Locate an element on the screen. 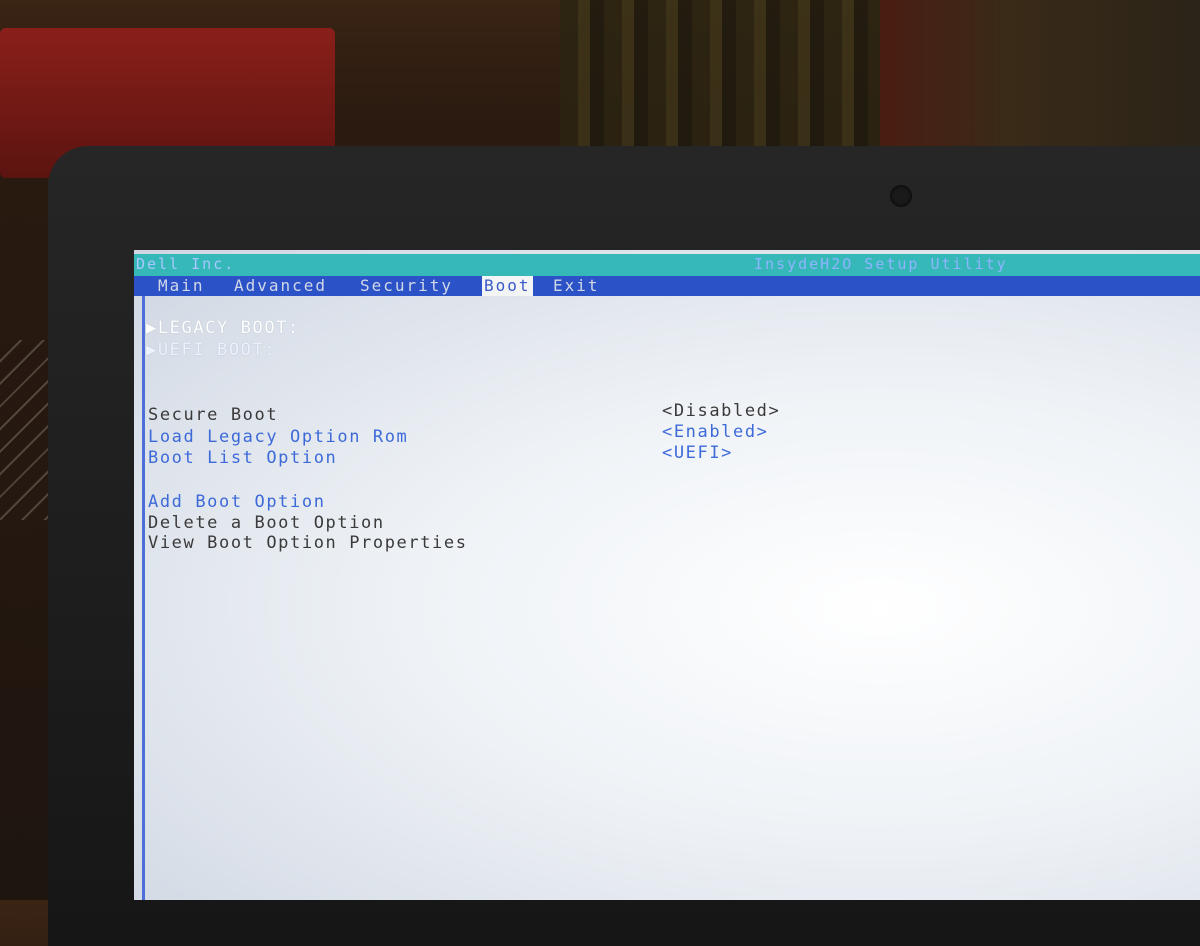  secure-boot-label: Secure Boot is located at coordinates (213, 415).